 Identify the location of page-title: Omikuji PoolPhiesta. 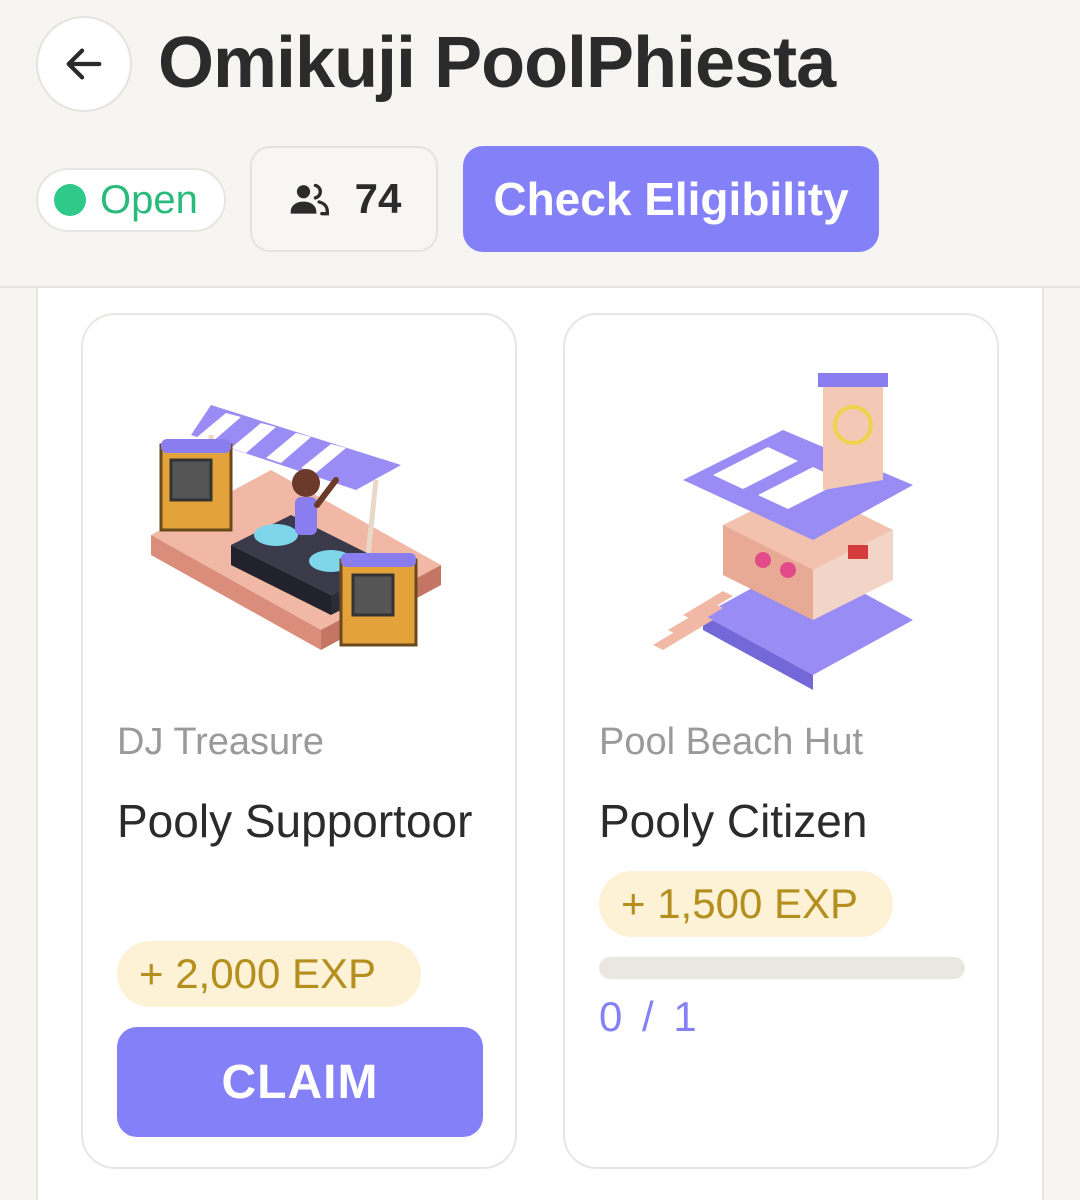
(497, 63).